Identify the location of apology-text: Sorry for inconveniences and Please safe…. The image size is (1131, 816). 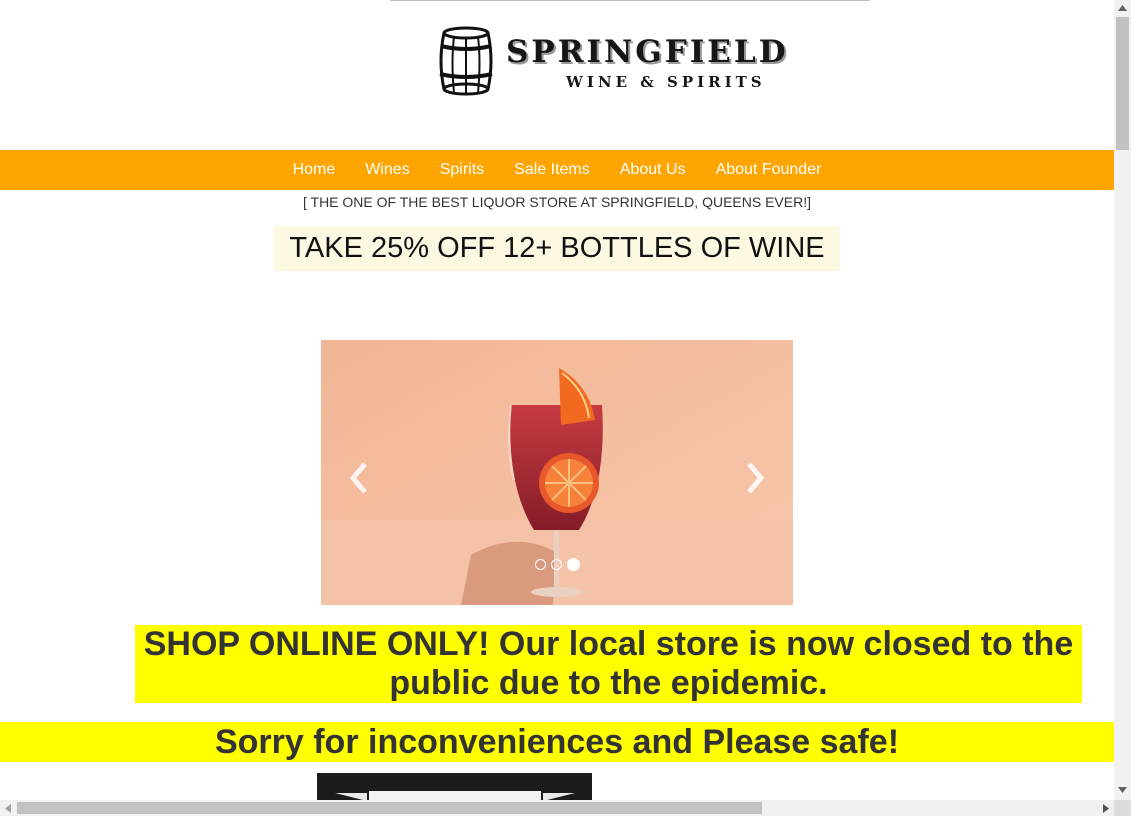
(557, 742).